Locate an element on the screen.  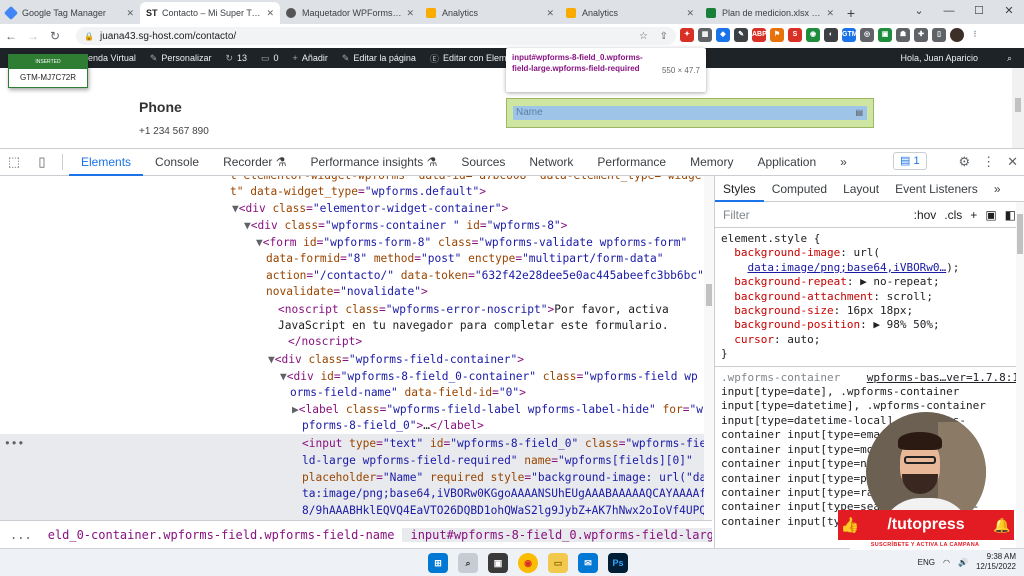
file-explorer-icon: ▭ is located at coordinates (558, 563).